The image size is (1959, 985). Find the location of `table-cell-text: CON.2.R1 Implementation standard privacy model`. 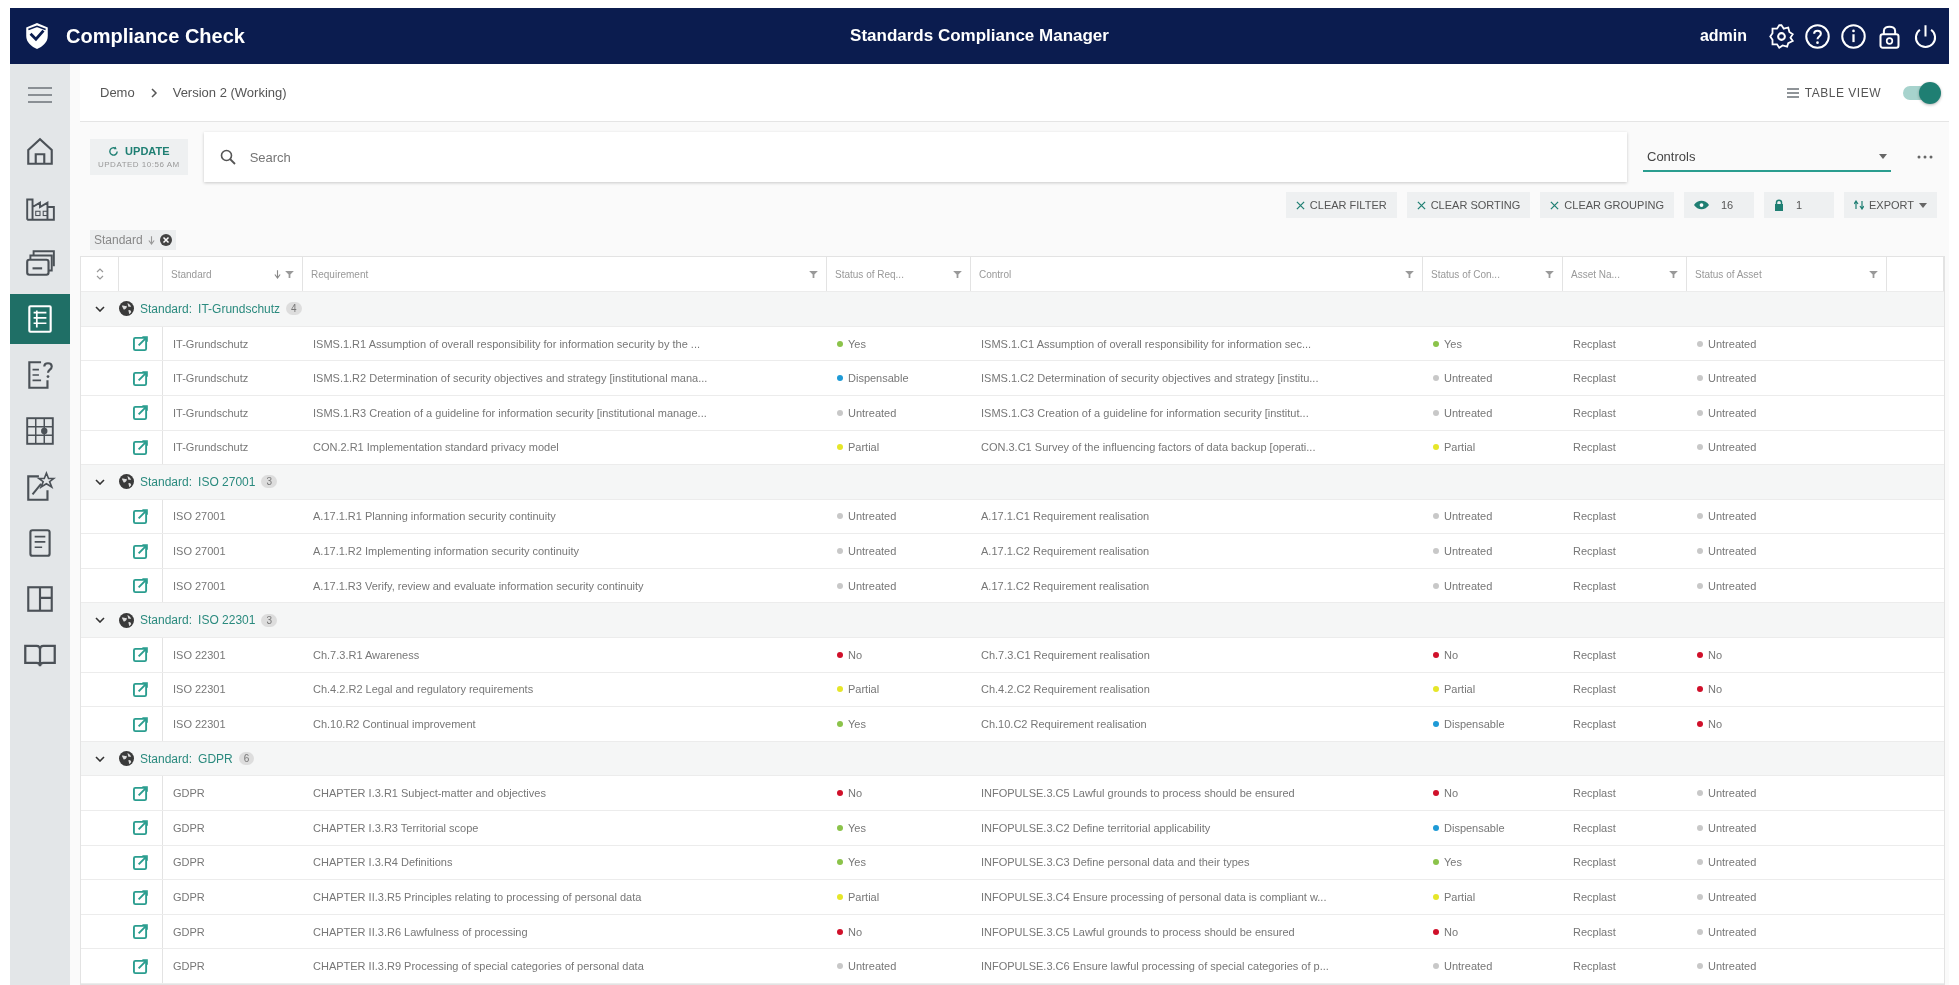

table-cell-text: CON.2.R1 Implementation standard privacy model is located at coordinates (436, 447).